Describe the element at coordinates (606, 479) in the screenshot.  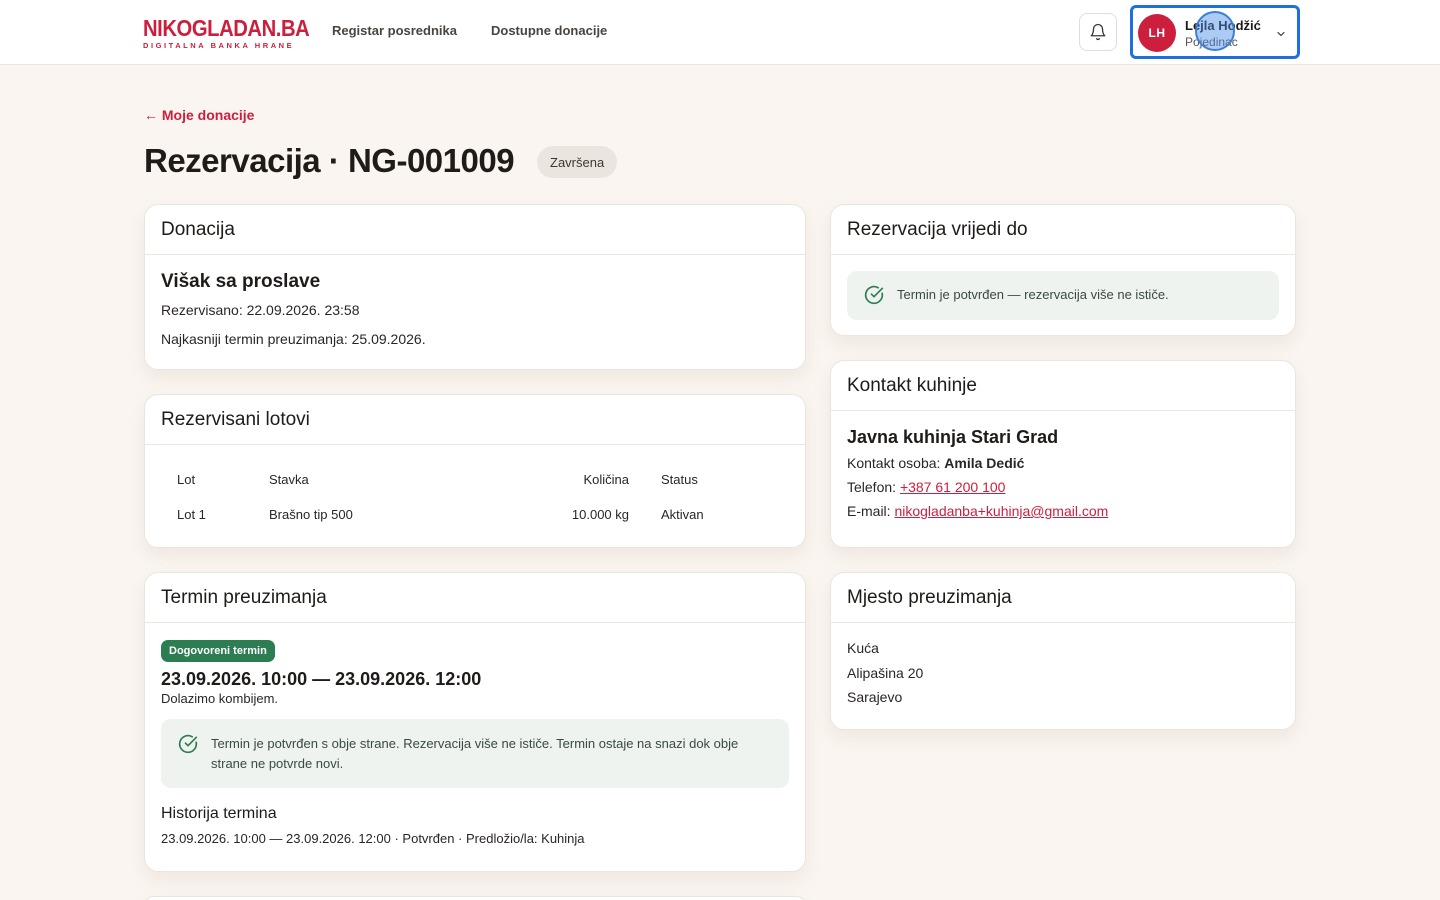
I see `col-kolicina: Količina` at that location.